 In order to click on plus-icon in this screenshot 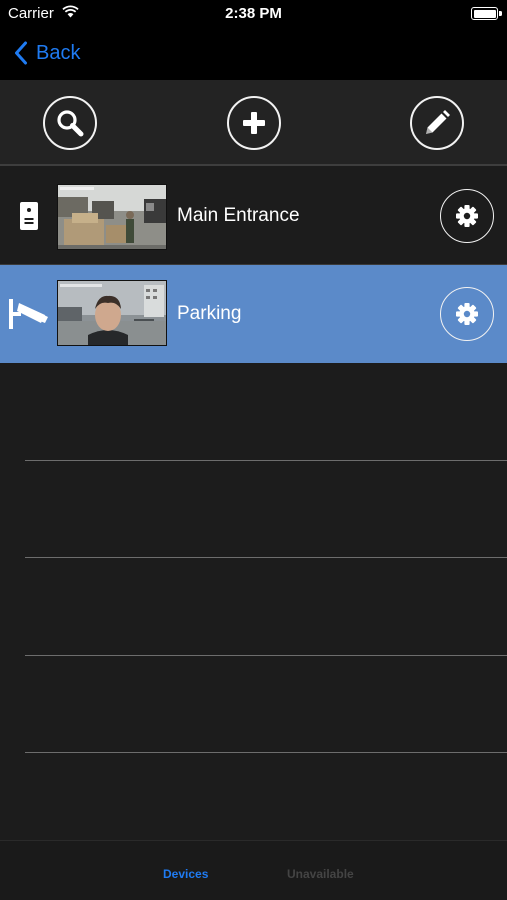, I will do `click(254, 123)`.